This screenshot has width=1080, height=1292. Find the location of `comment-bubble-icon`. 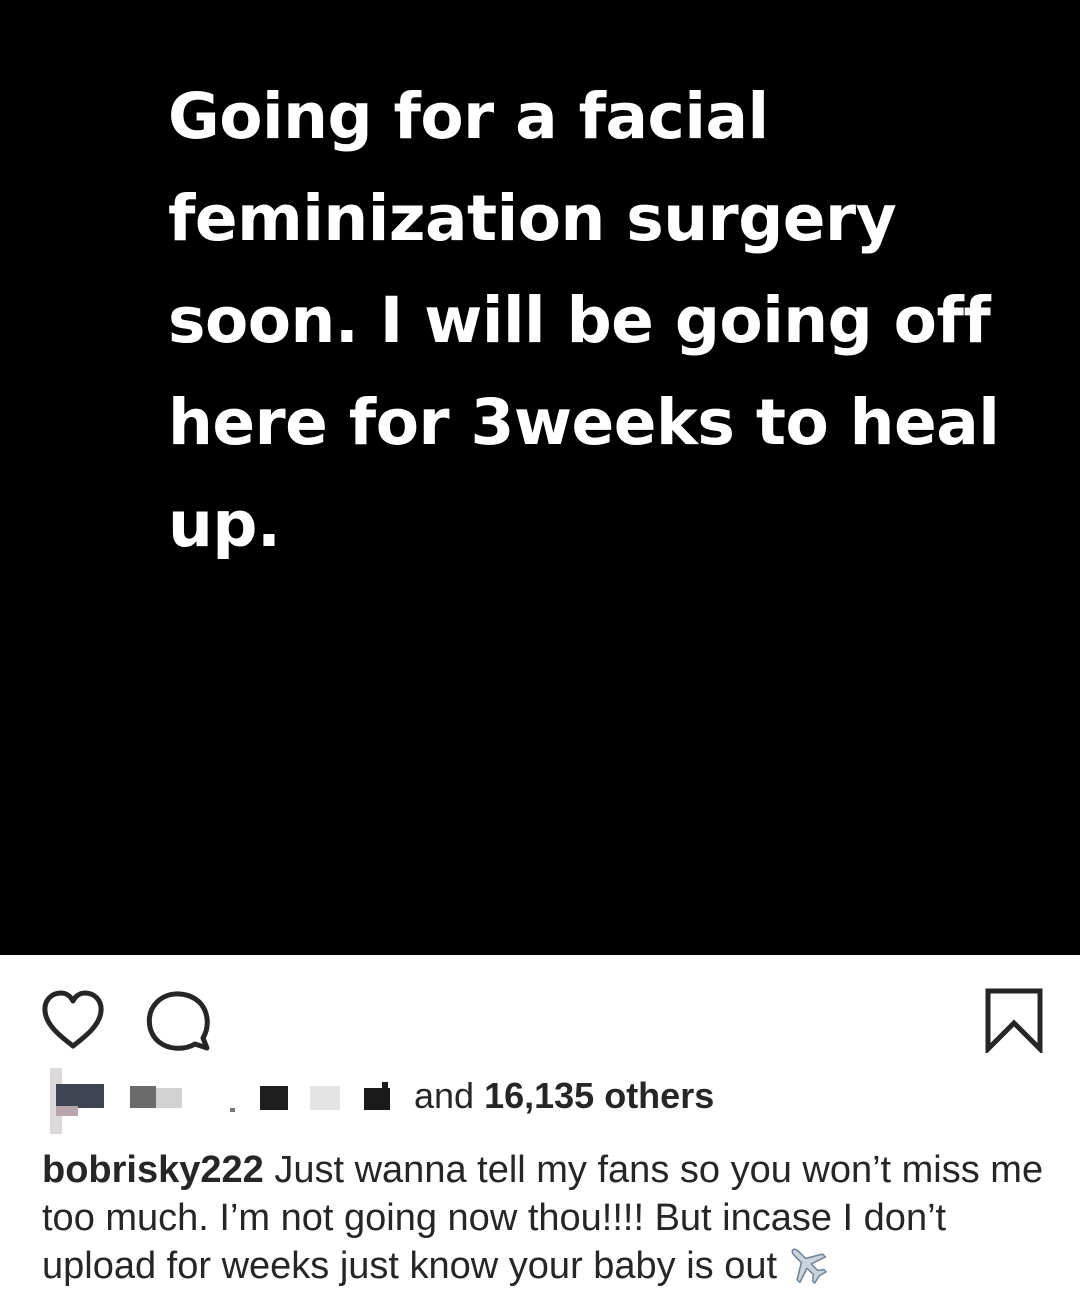

comment-bubble-icon is located at coordinates (178, 1021).